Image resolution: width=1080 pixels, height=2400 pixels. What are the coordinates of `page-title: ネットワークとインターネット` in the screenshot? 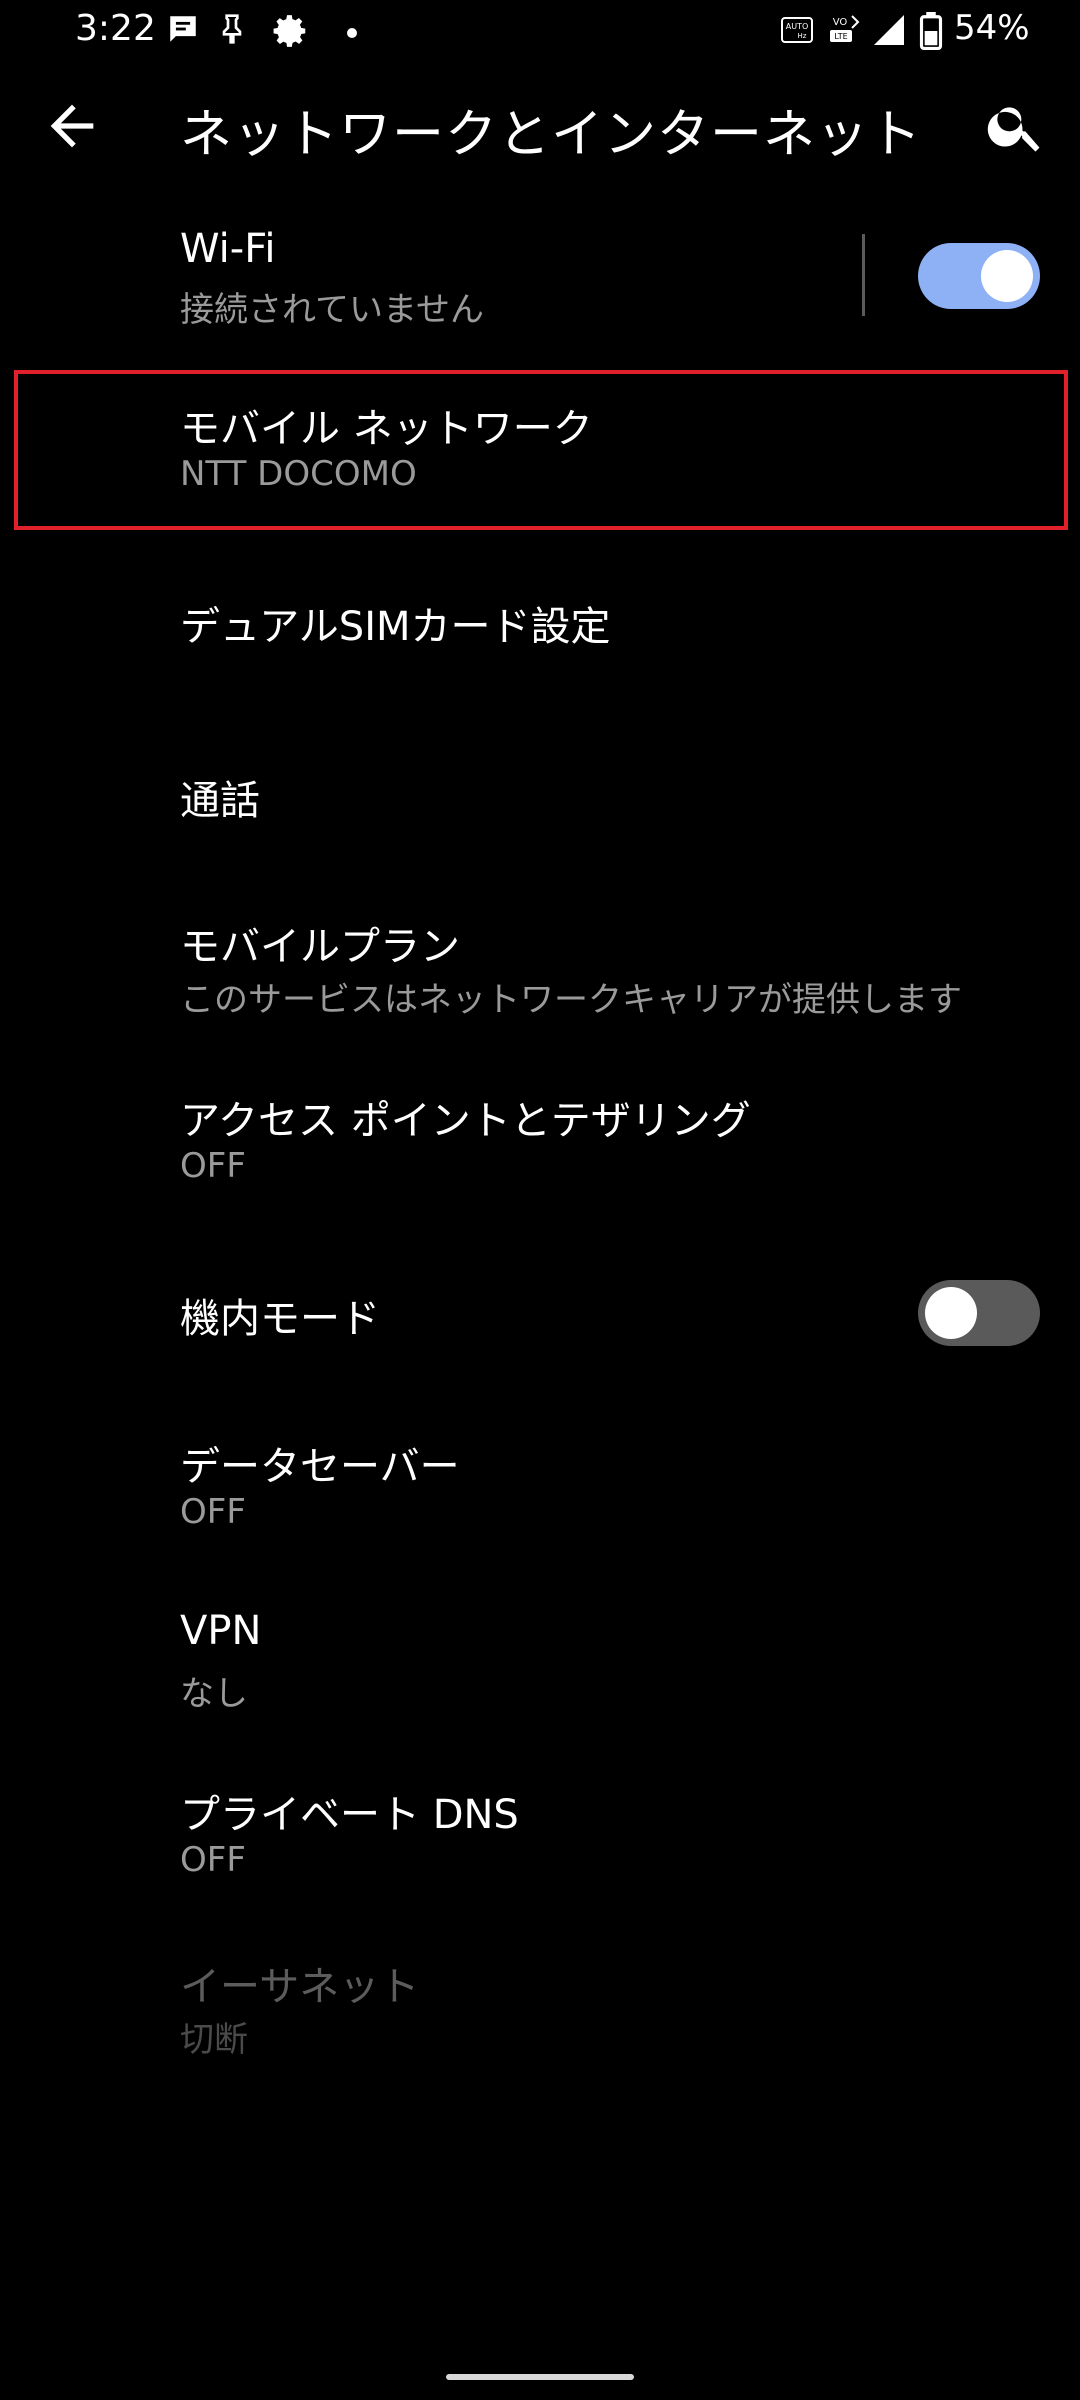 It's located at (551, 135).